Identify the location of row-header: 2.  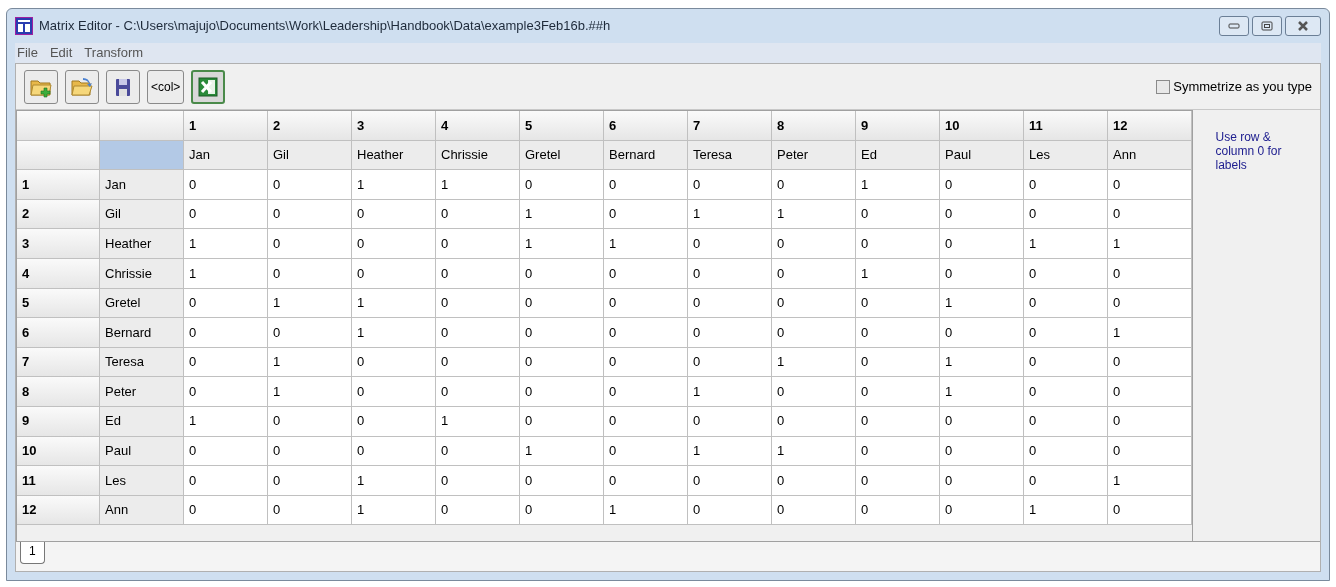
(58, 214).